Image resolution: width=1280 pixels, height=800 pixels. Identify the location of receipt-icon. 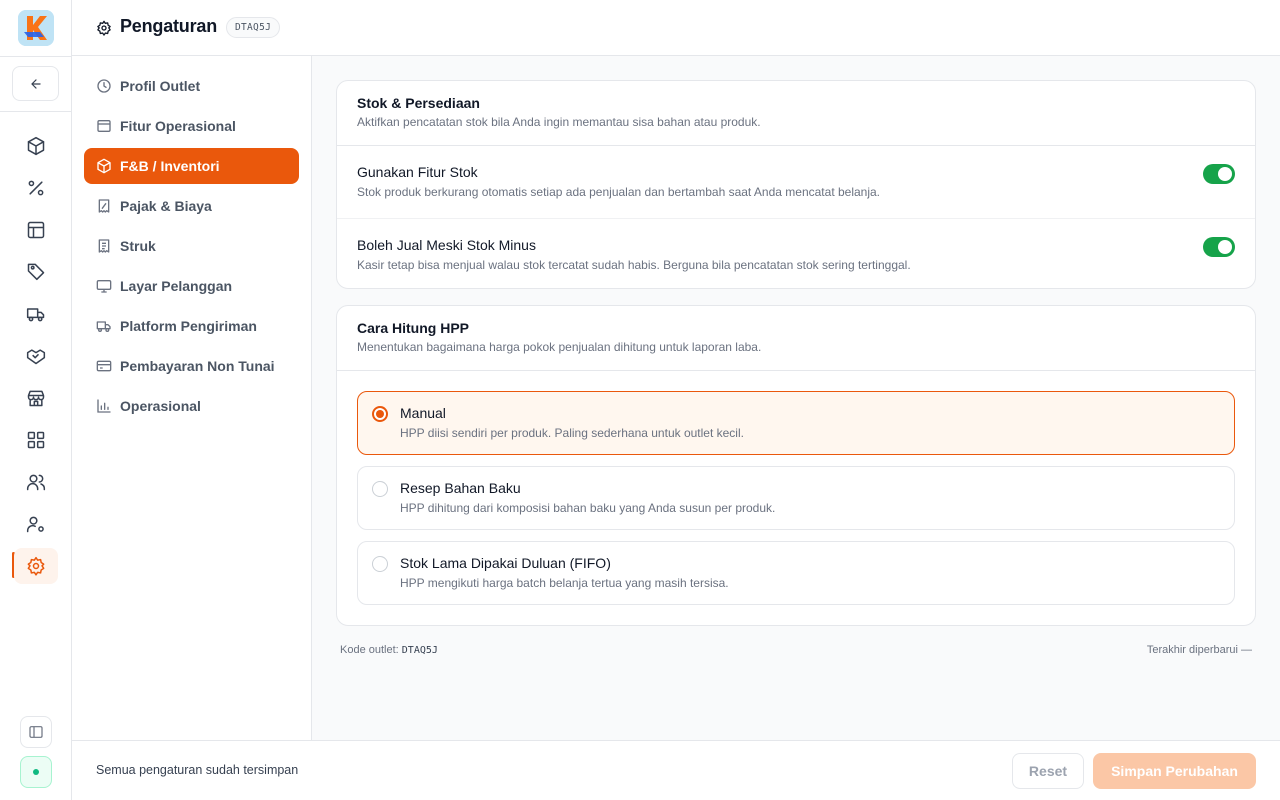
(104, 246).